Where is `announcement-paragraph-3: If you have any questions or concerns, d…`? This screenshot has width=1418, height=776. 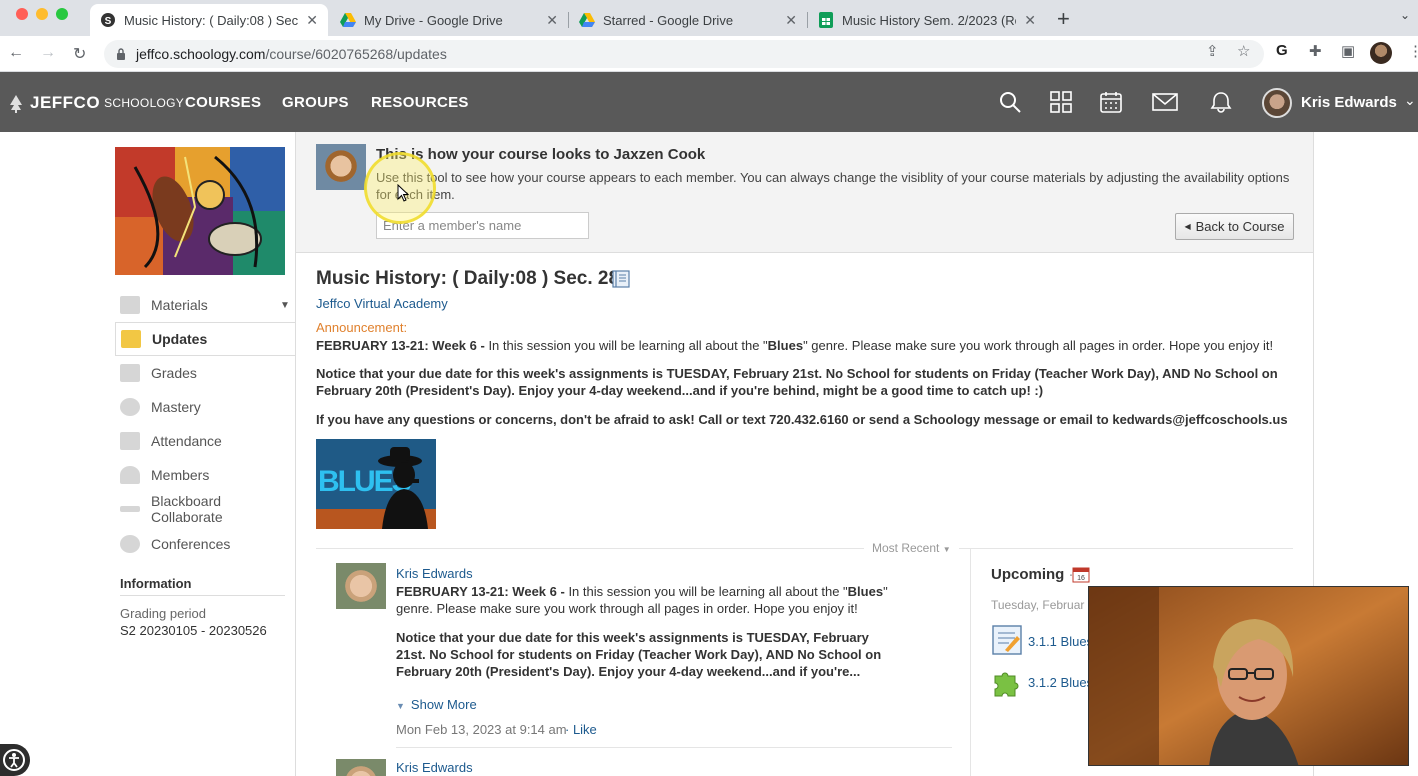
announcement-paragraph-3: If you have any questions or concerns, d… is located at coordinates (802, 419).